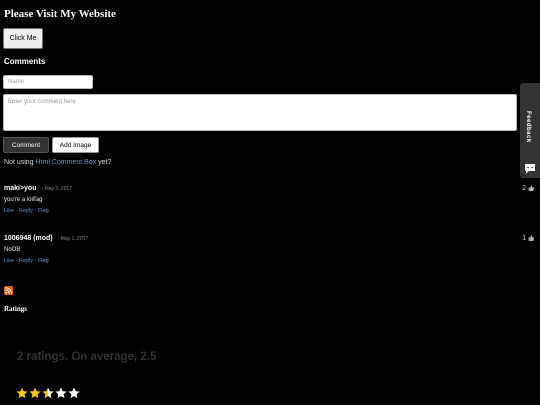 This screenshot has width=540, height=405. What do you see at coordinates (66, 162) in the screenshot?
I see `html-comment-box-link: Html Comment Box` at bounding box center [66, 162].